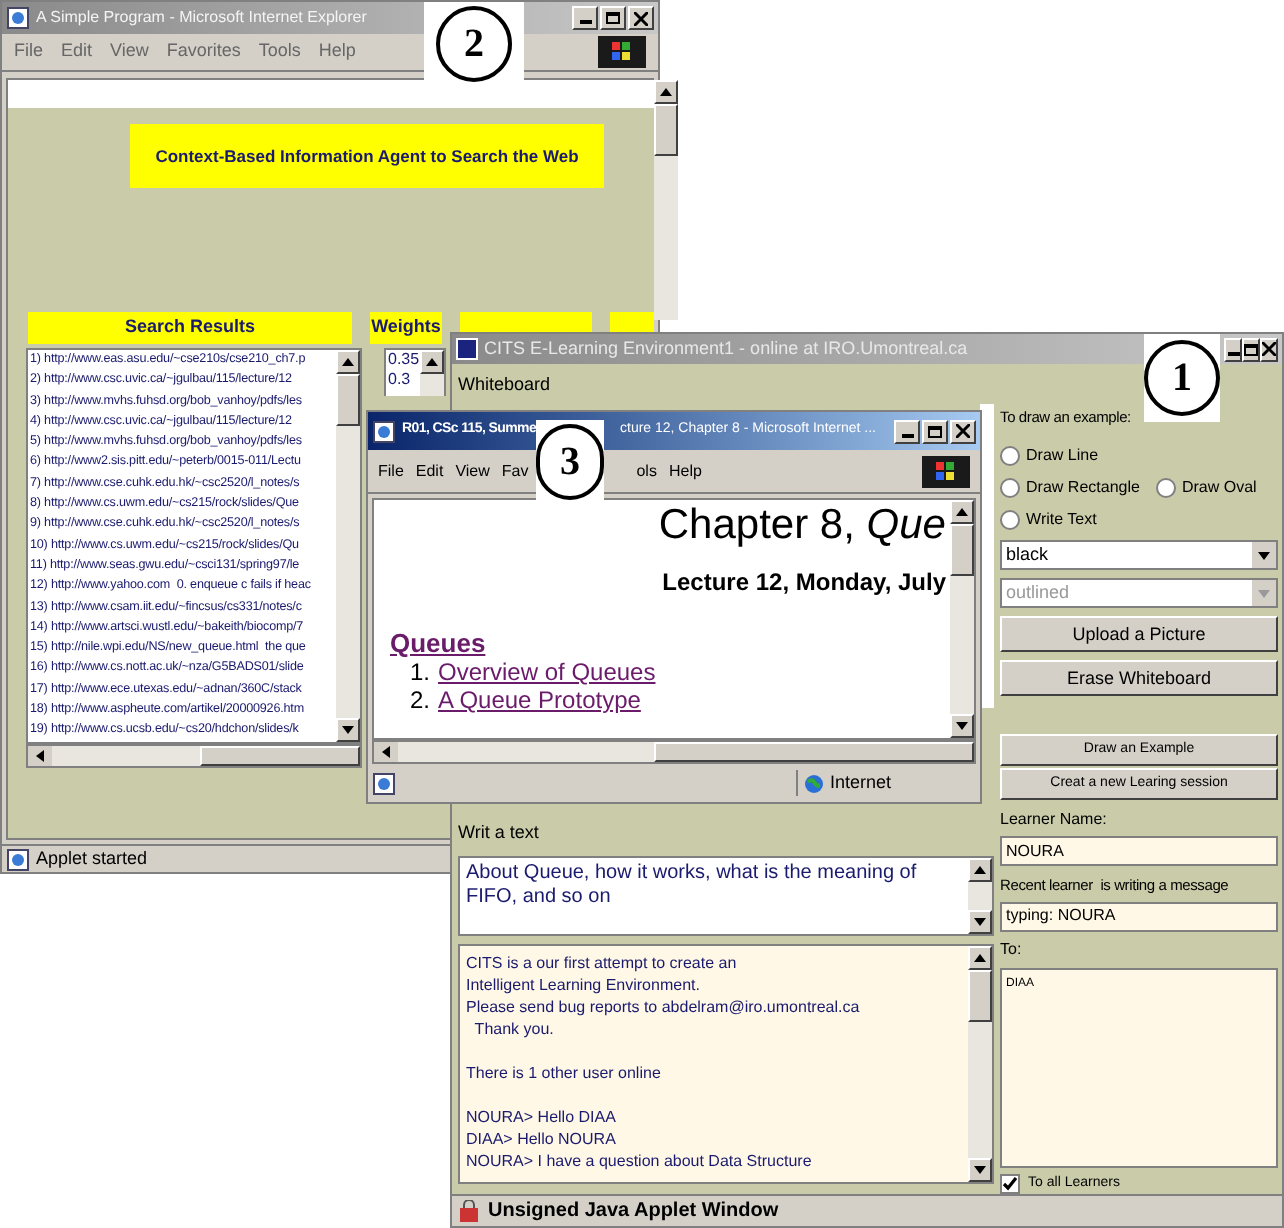 The image size is (1284, 1228). Describe the element at coordinates (515, 471) in the screenshot. I see `menu-item: Fav` at that location.